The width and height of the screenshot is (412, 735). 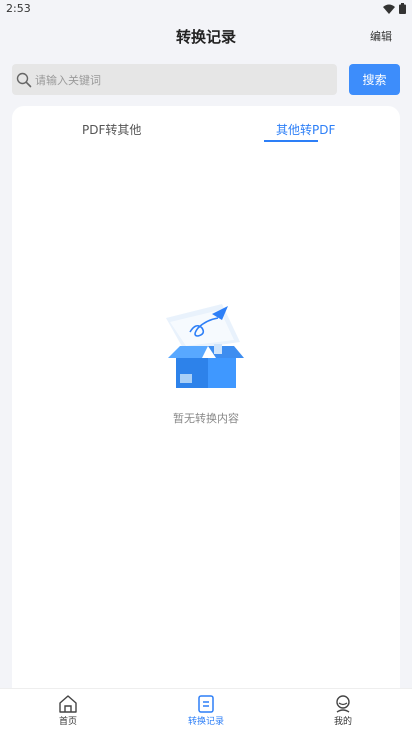 I want to click on battery-icon, so click(x=402, y=8).